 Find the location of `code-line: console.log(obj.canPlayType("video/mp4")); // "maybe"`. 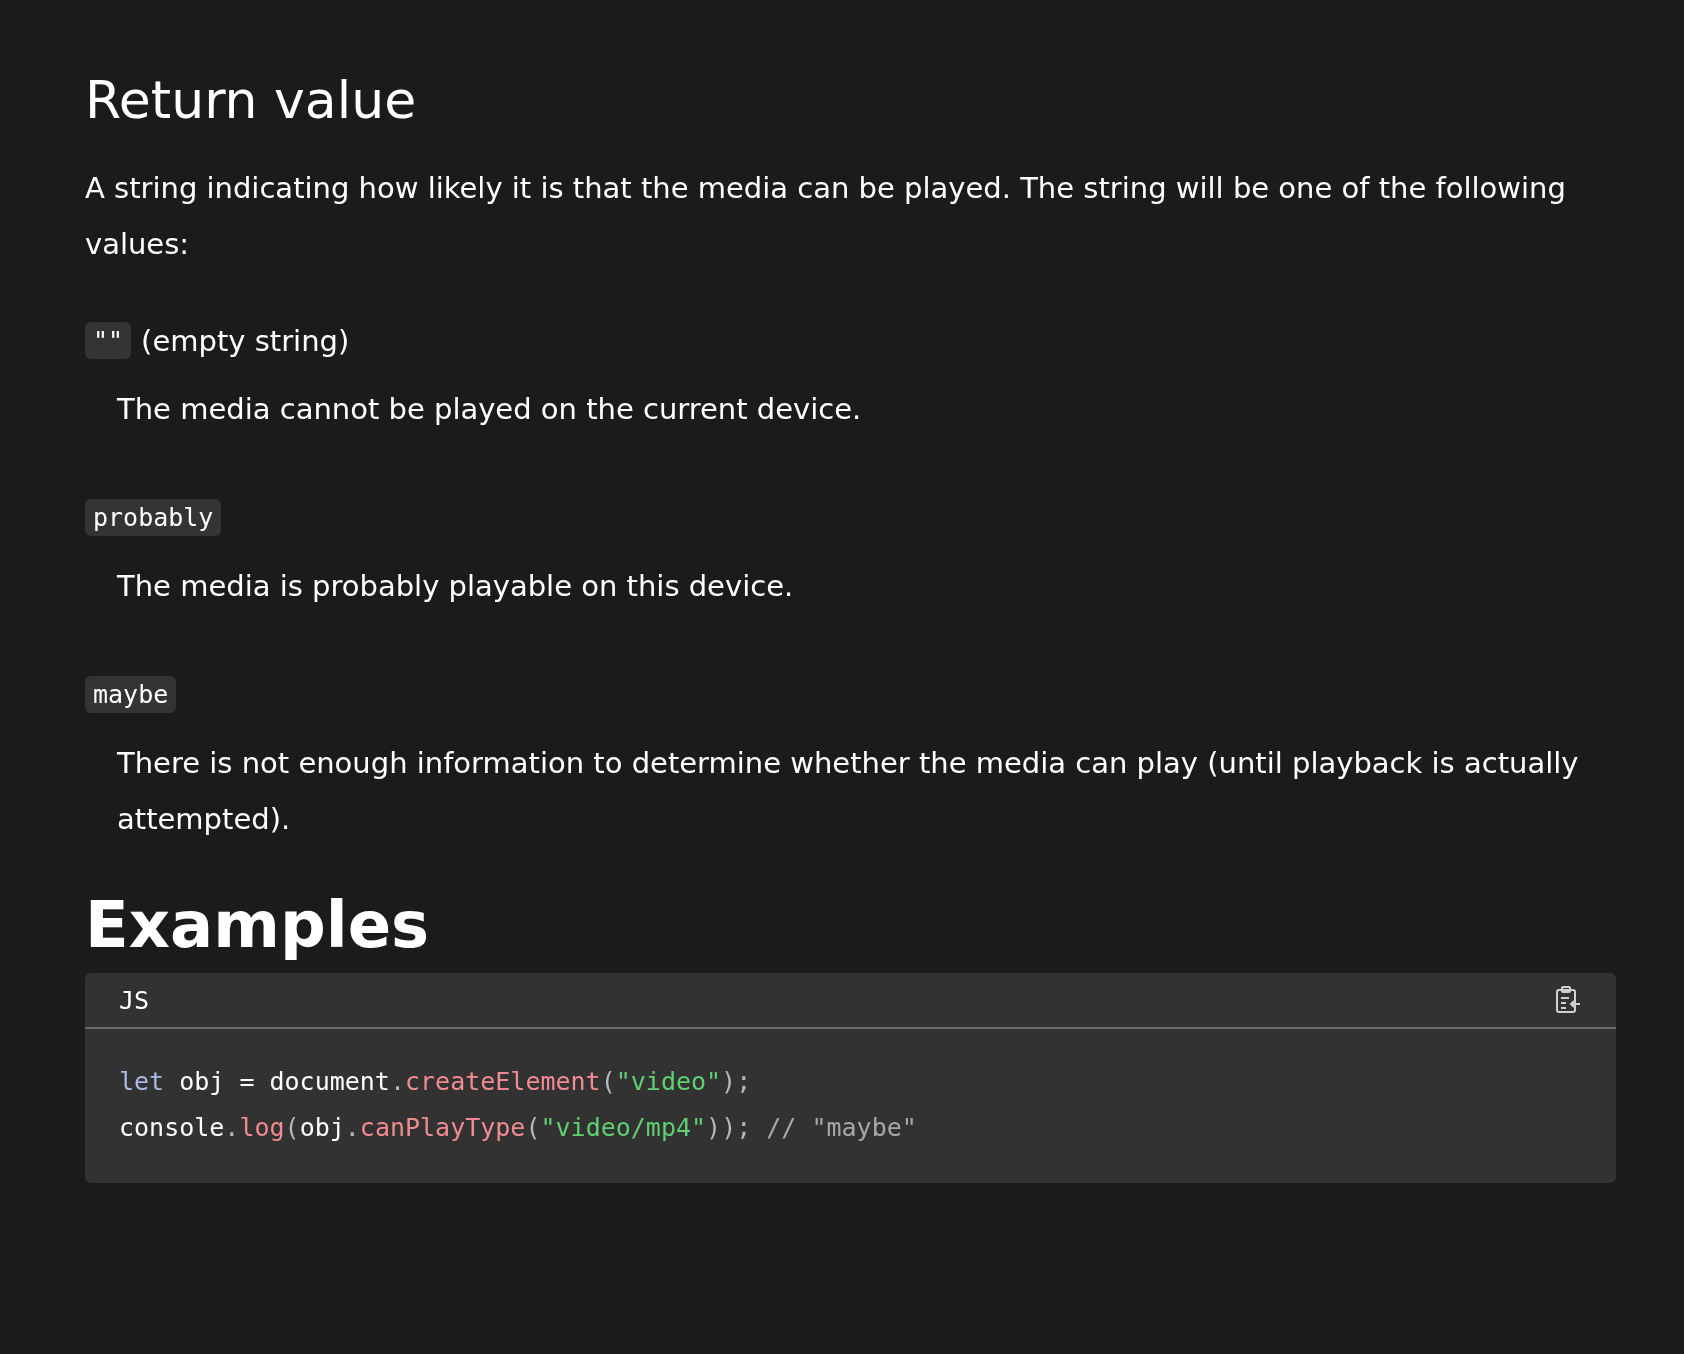

code-line: console.log(obj.canPlayType("video/mp4")); // "maybe" is located at coordinates (518, 1128).